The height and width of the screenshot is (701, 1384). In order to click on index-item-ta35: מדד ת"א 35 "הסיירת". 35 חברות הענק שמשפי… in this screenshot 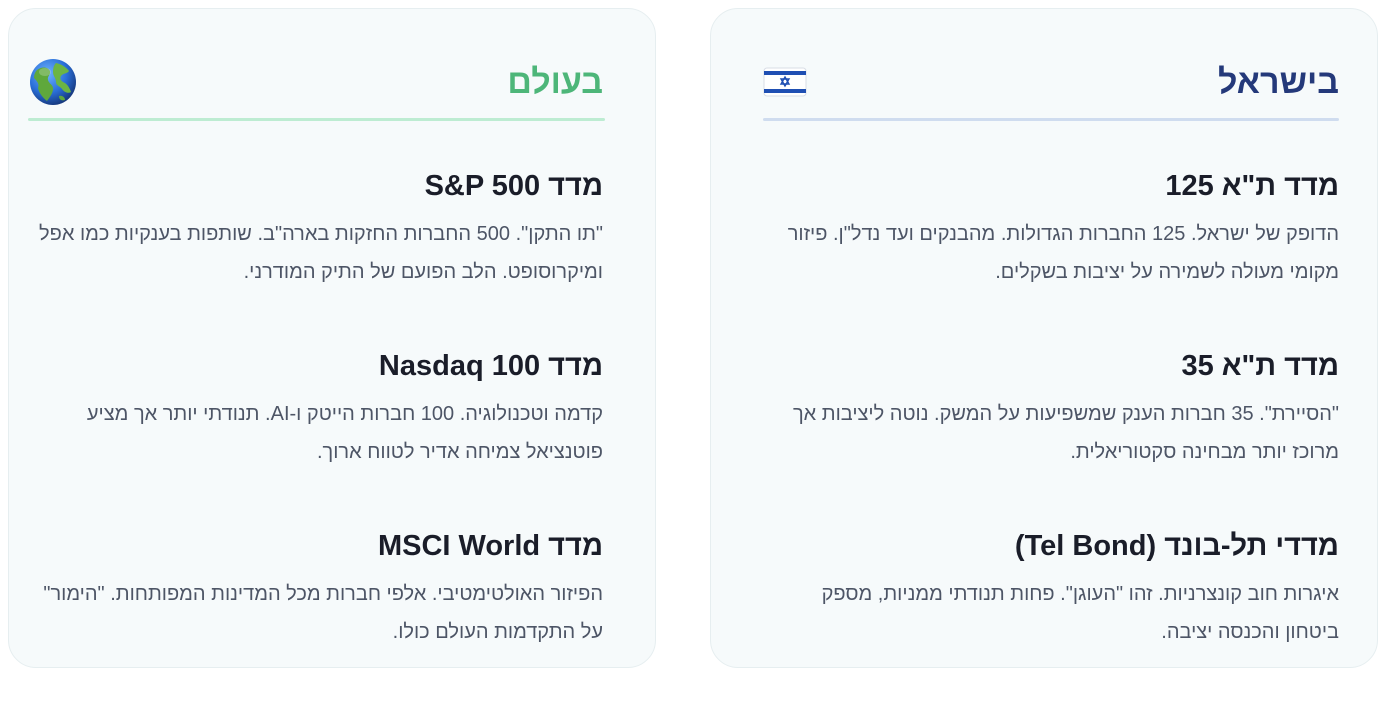, I will do `click(1051, 406)`.